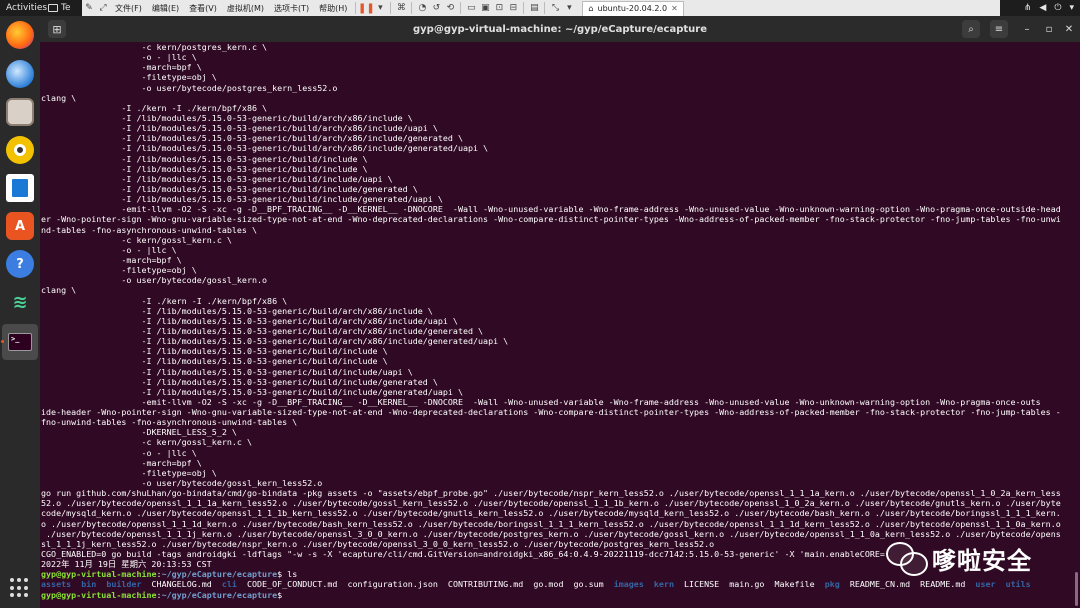 This screenshot has width=1080, height=608. I want to click on files-icon, so click(20, 112).